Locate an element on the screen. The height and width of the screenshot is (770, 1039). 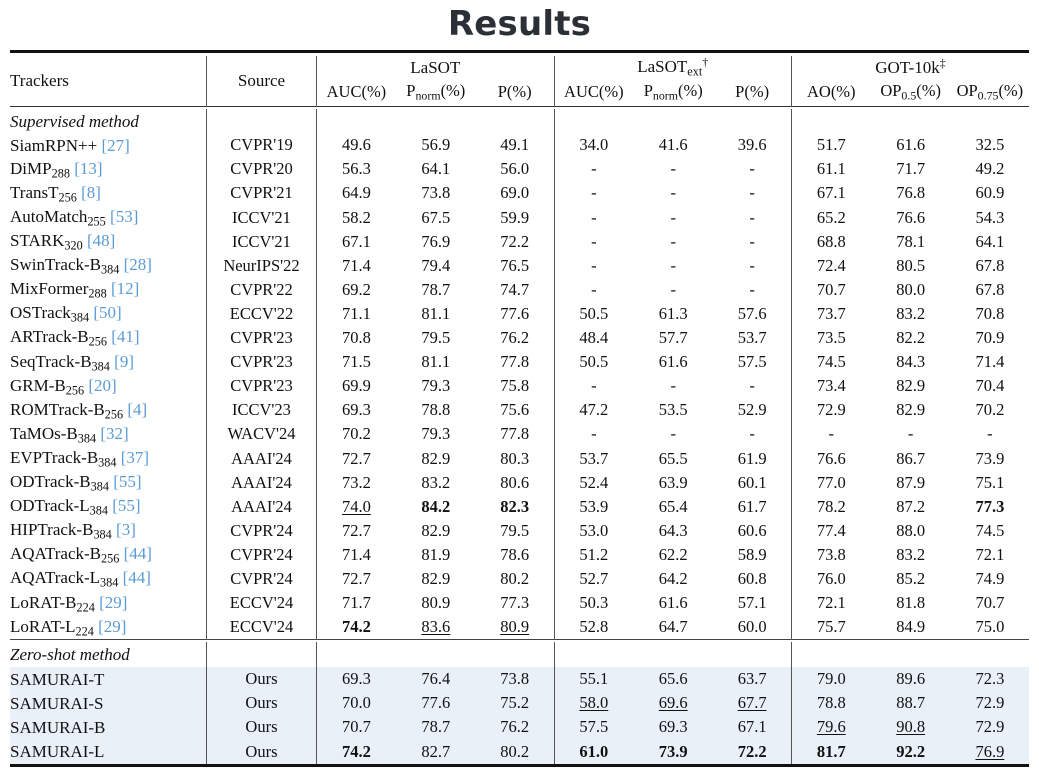
metric-cell: 80.5 is located at coordinates (911, 265).